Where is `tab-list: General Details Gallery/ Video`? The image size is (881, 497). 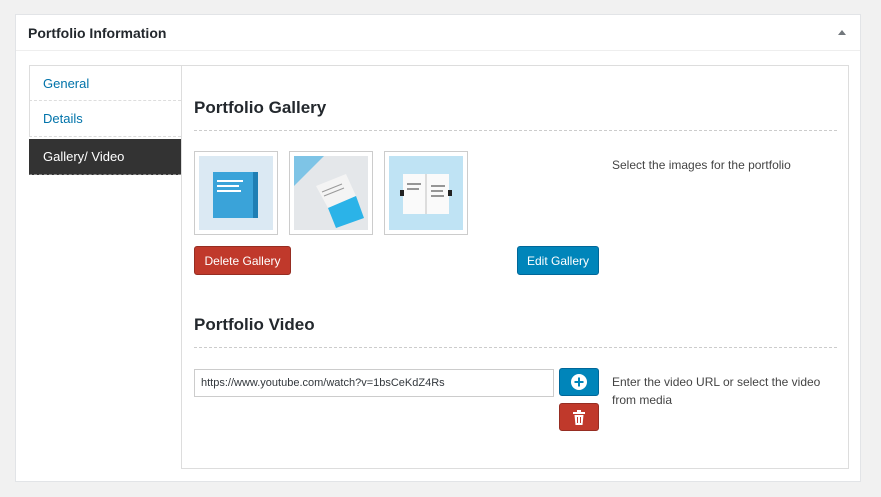
tab-list: General Details Gallery/ Video is located at coordinates (105, 120).